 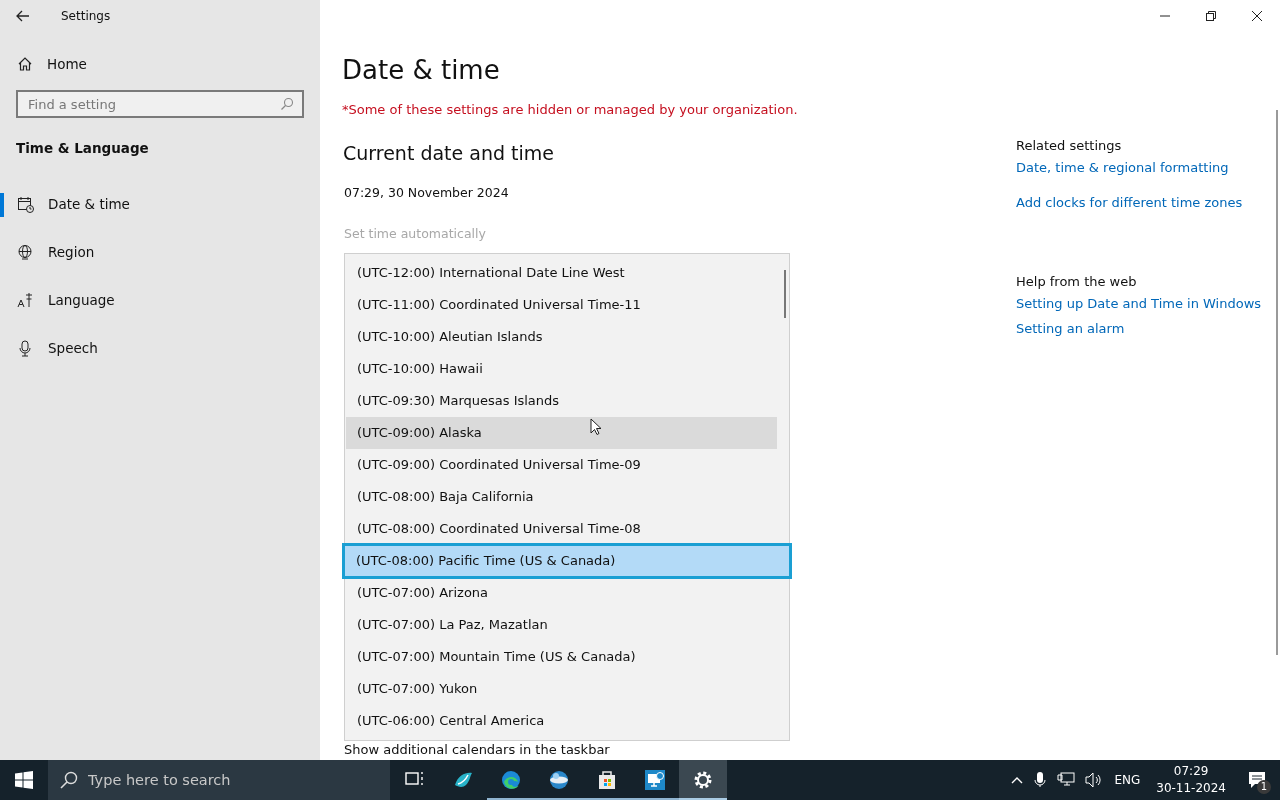 What do you see at coordinates (655, 780) in the screenshot?
I see `monitor-icon` at bounding box center [655, 780].